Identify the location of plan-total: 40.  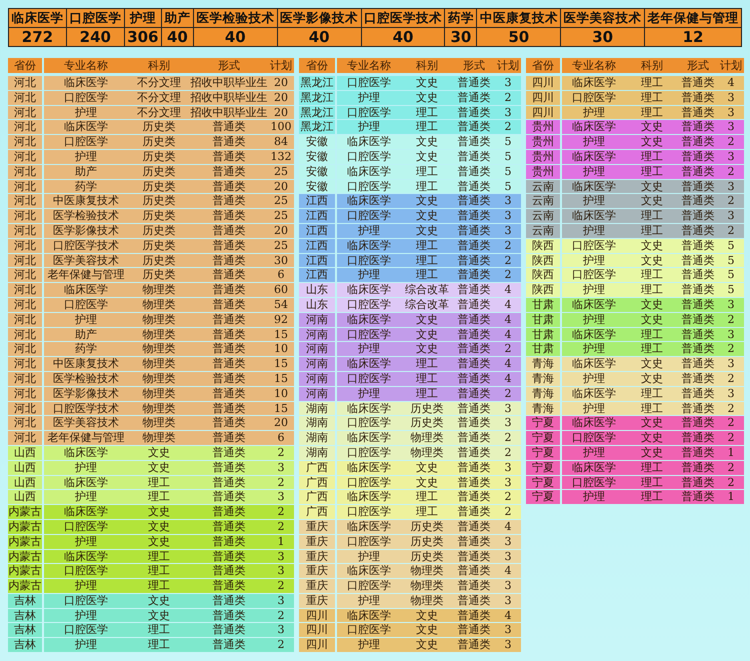
(319, 37).